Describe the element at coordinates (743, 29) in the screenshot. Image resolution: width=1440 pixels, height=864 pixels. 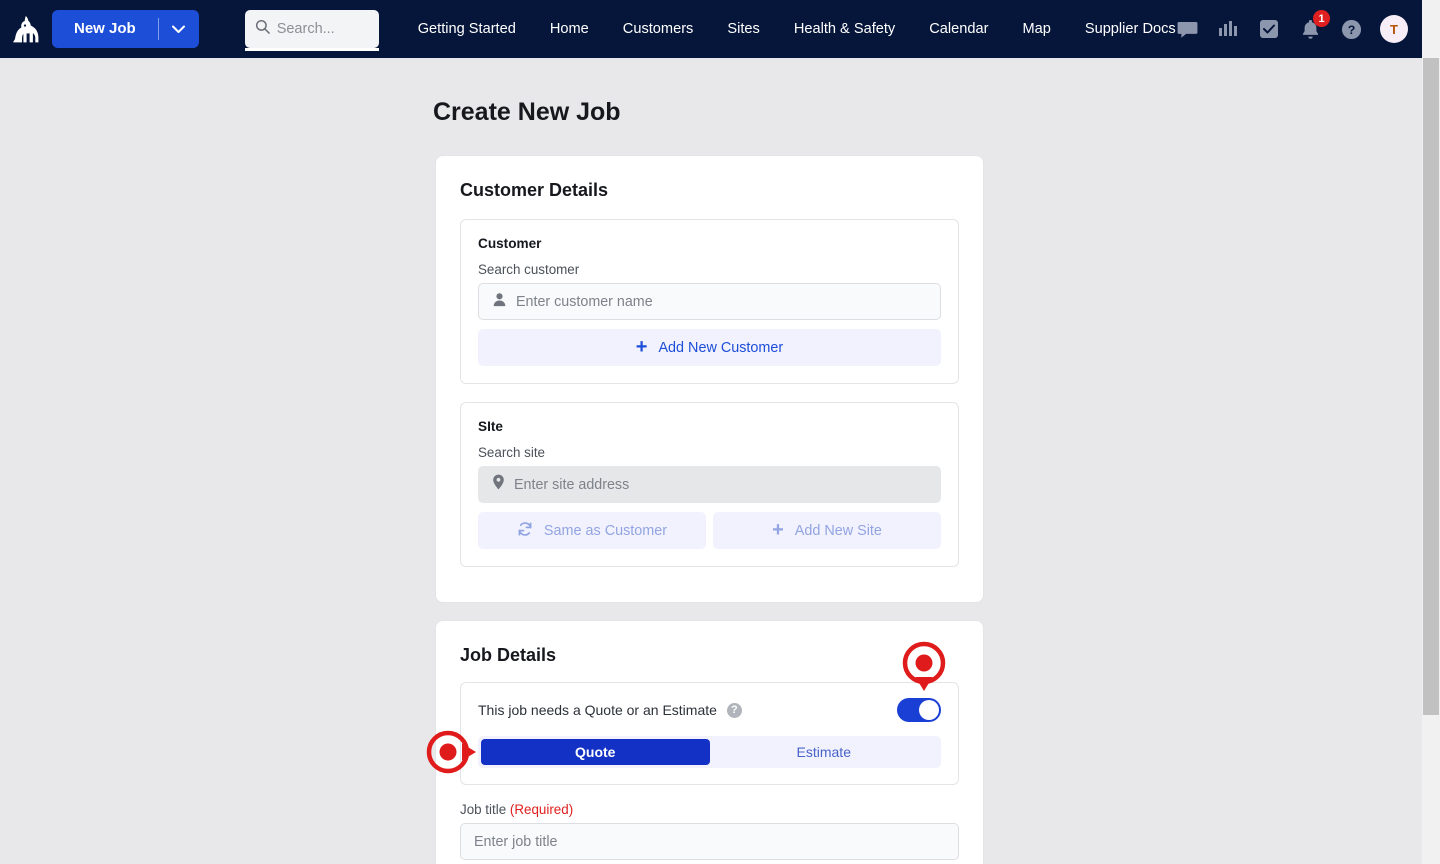
I see `nav-sites: Sites` at that location.